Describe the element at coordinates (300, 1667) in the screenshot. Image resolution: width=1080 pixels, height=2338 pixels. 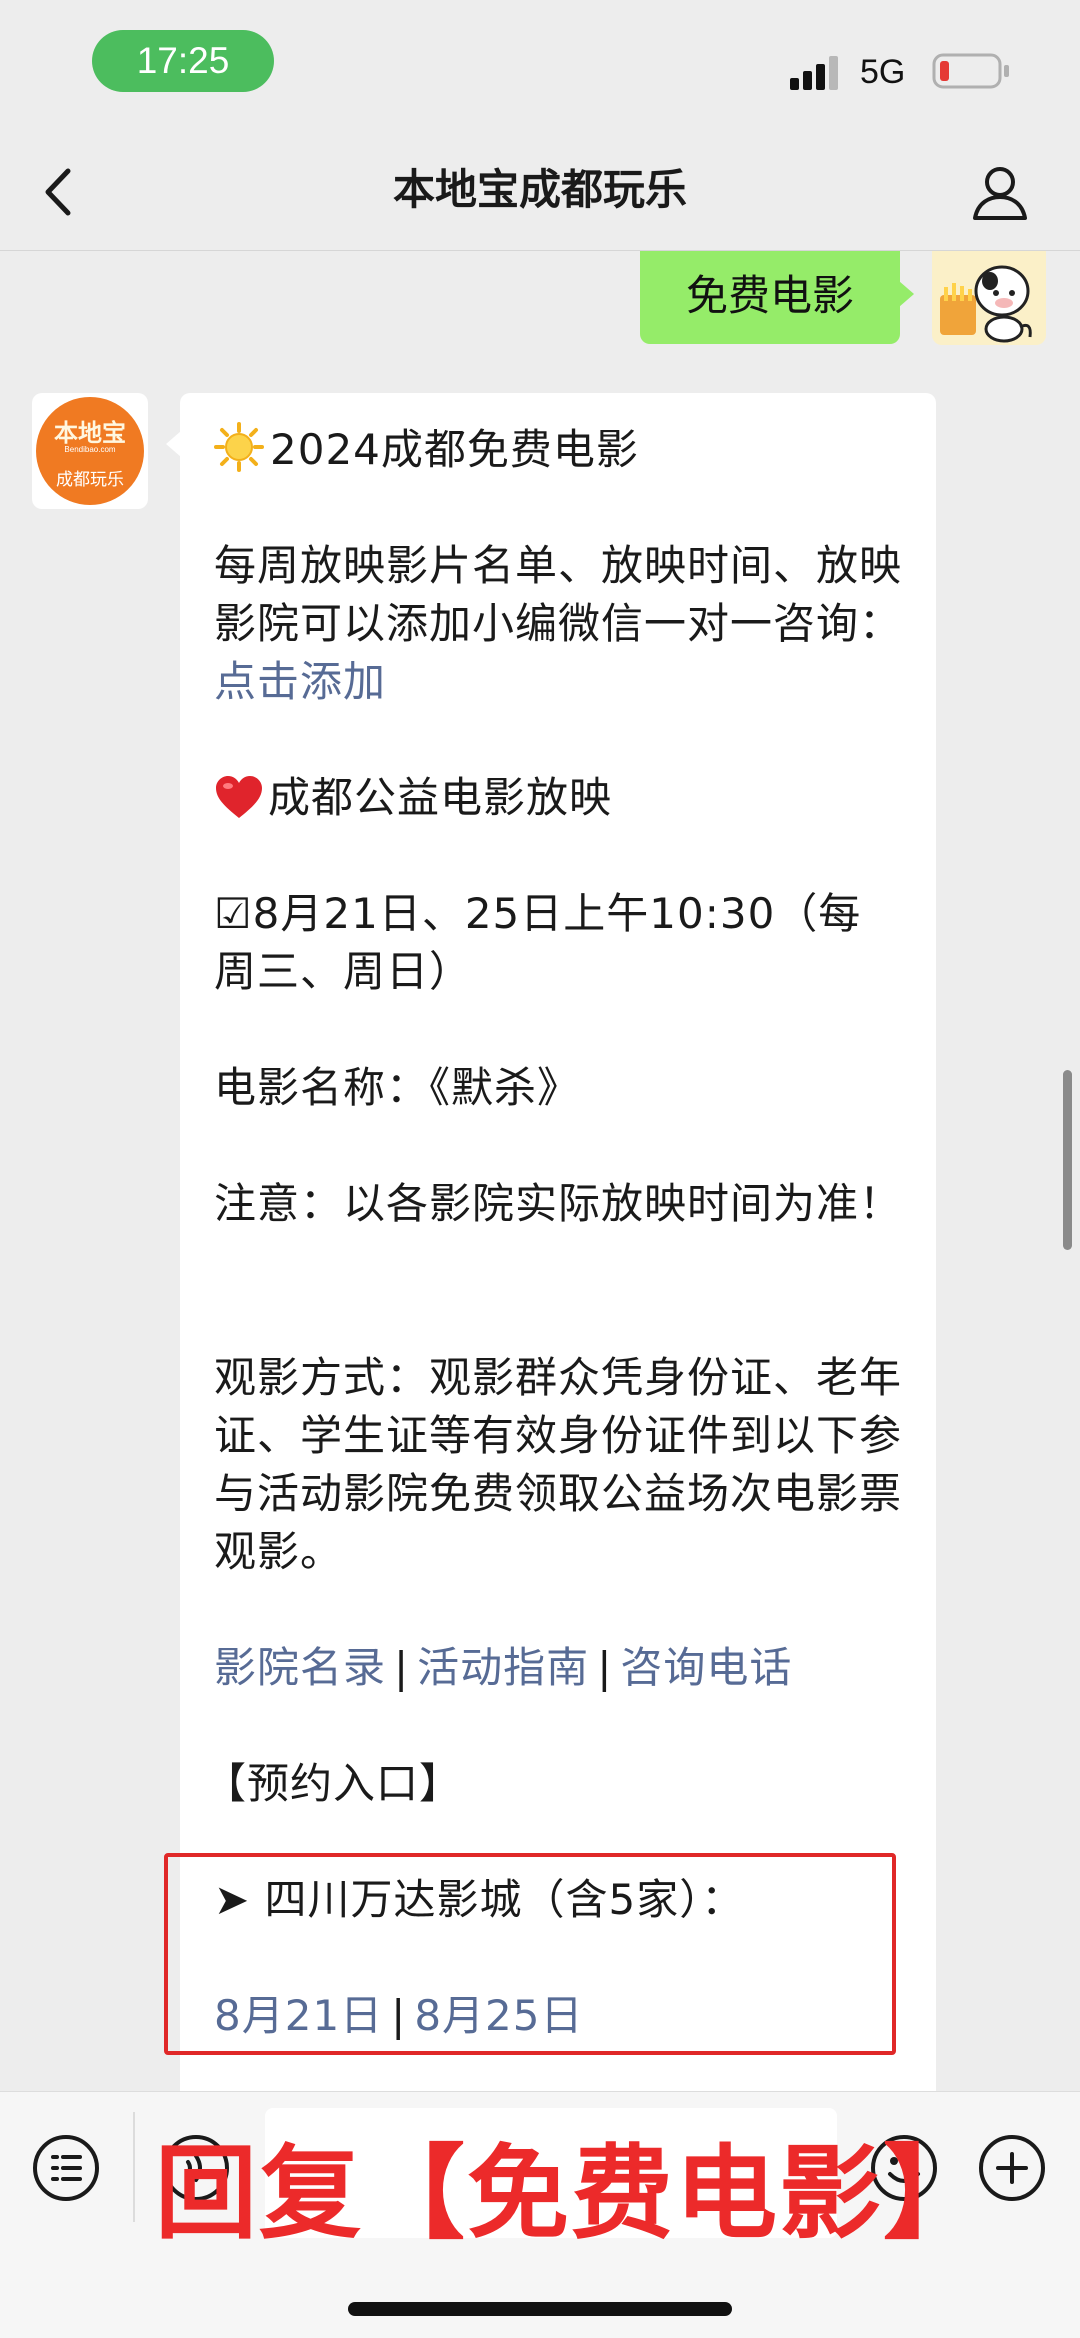
I see `cinema-list-link: 影院名录` at that location.